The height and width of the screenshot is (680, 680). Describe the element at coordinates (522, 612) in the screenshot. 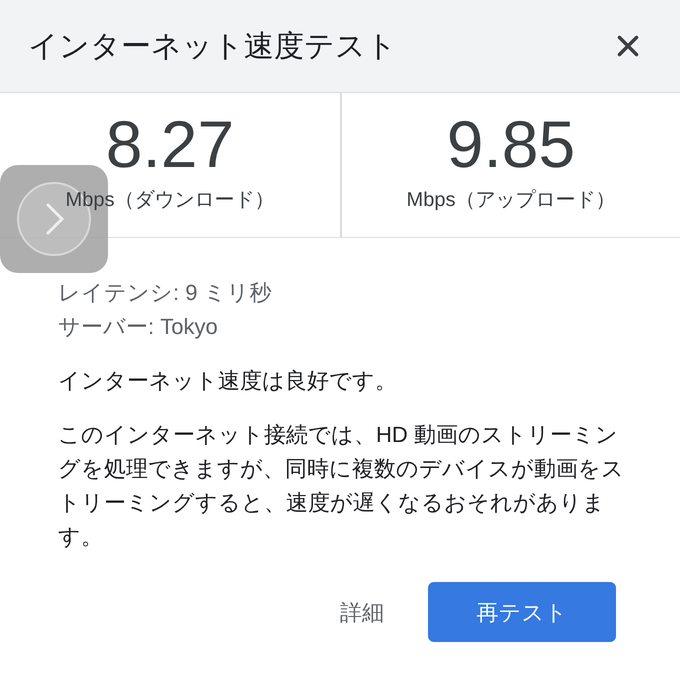

I see `retest-button: 再テスト` at that location.